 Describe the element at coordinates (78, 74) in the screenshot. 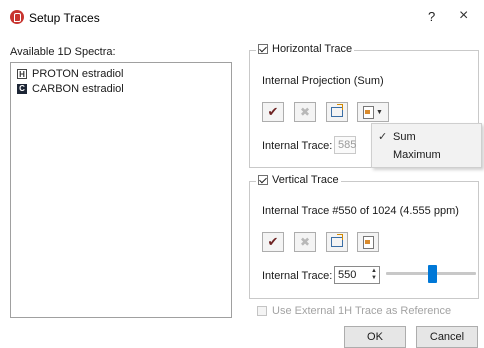

I see `list-item-label: PROTON estradiol` at that location.